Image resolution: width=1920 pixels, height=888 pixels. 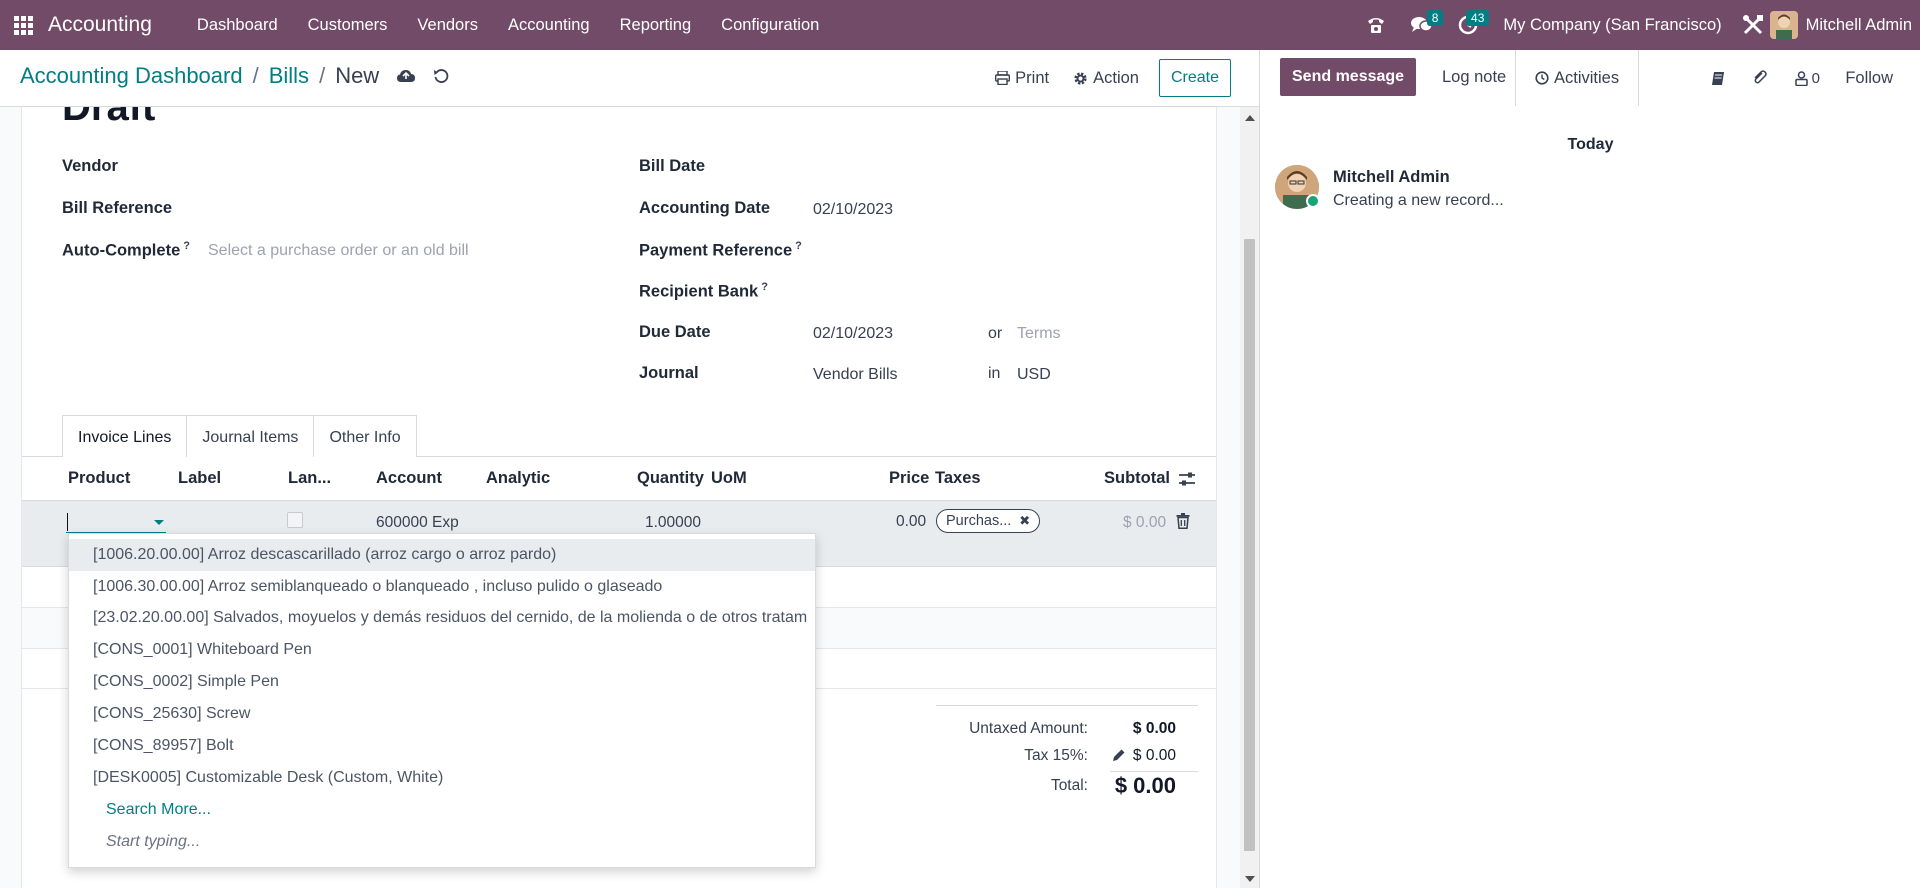 What do you see at coordinates (117, 208) in the screenshot?
I see `bill-reference-label: Bill Reference` at bounding box center [117, 208].